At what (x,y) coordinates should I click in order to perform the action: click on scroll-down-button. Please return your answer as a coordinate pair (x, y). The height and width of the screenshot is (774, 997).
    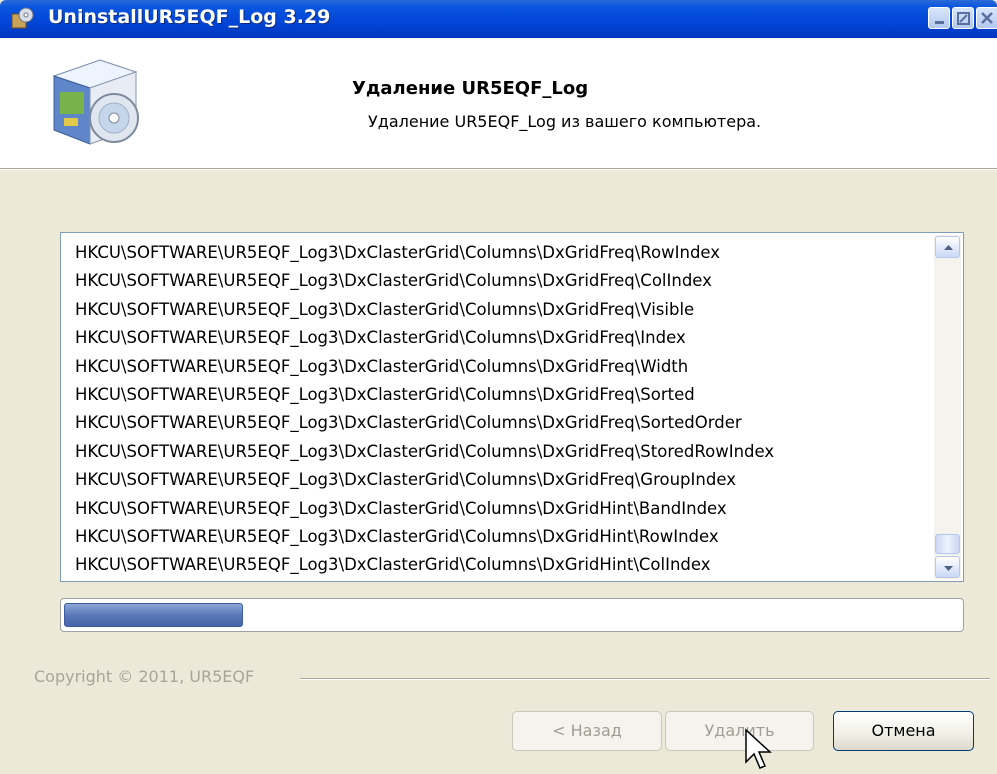
    Looking at the image, I should click on (947, 567).